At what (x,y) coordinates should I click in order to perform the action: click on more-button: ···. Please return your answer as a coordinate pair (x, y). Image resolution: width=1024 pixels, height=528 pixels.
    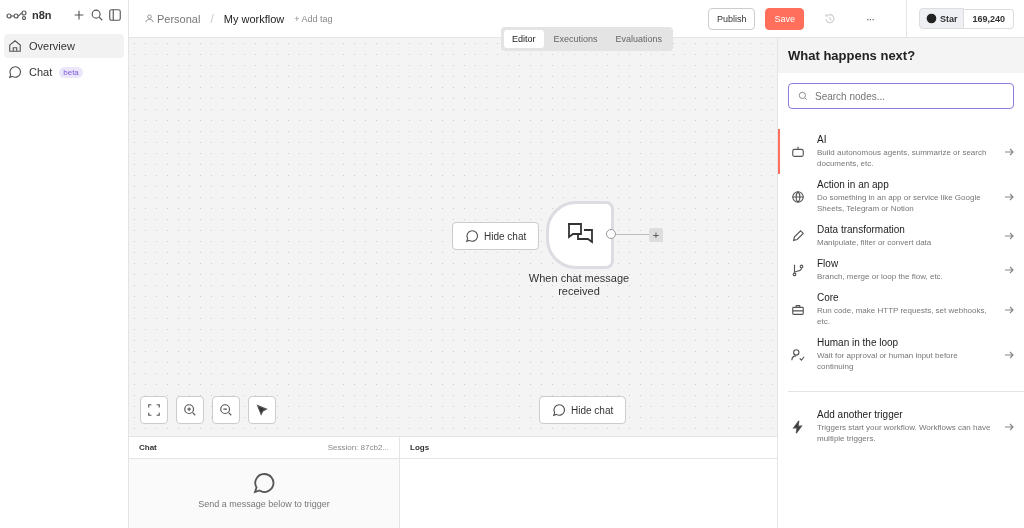
    Looking at the image, I should click on (869, 18).